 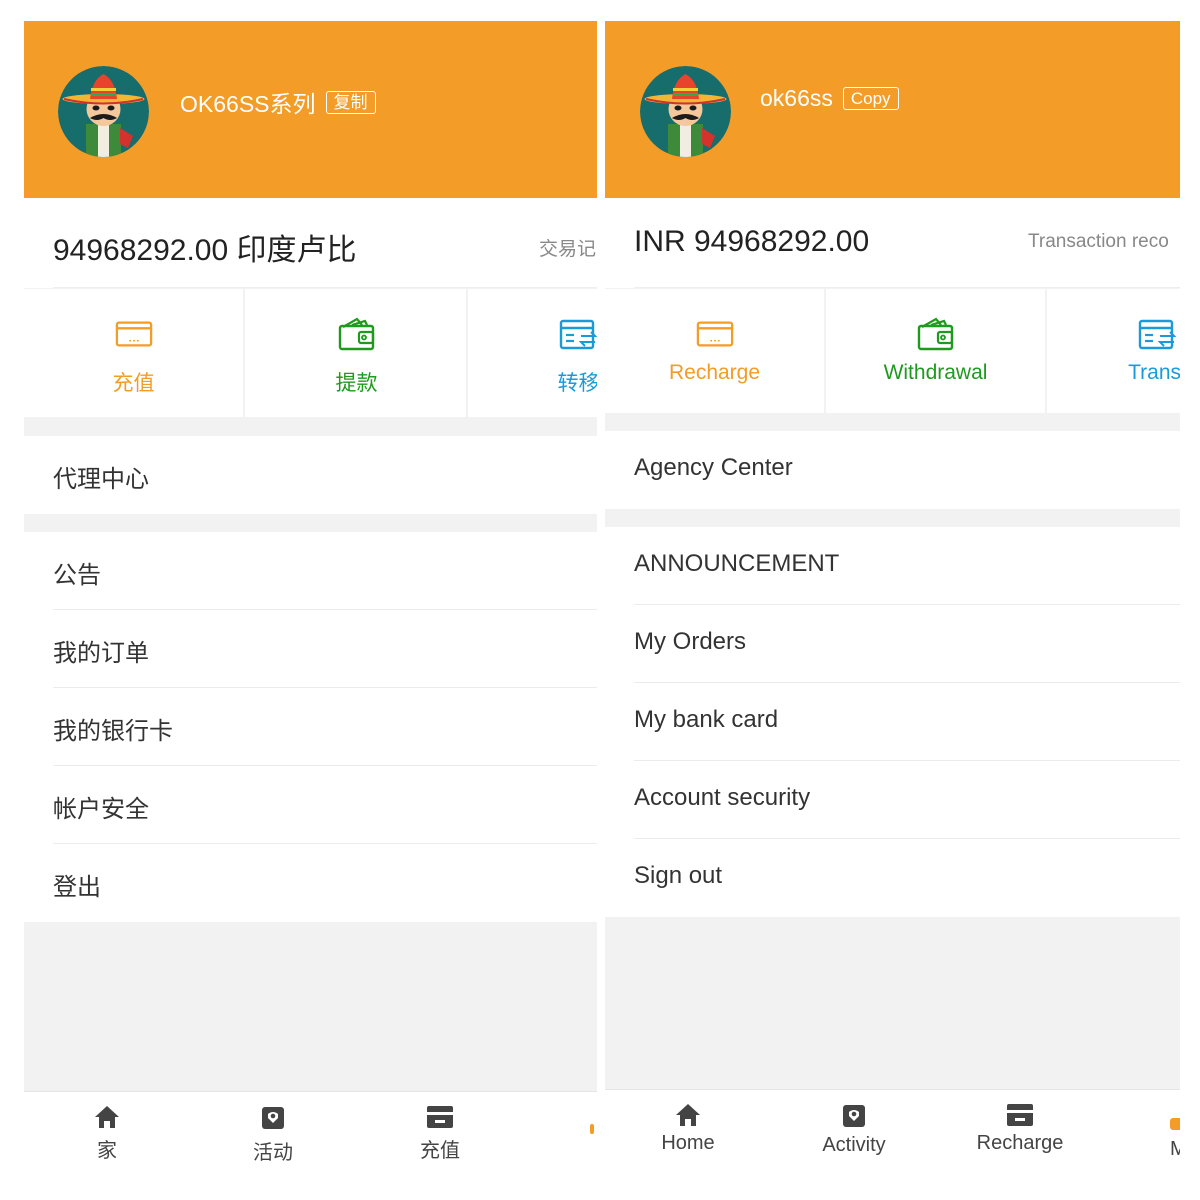 I want to click on username-row: OK66SS系列 复制, so click(x=278, y=102).